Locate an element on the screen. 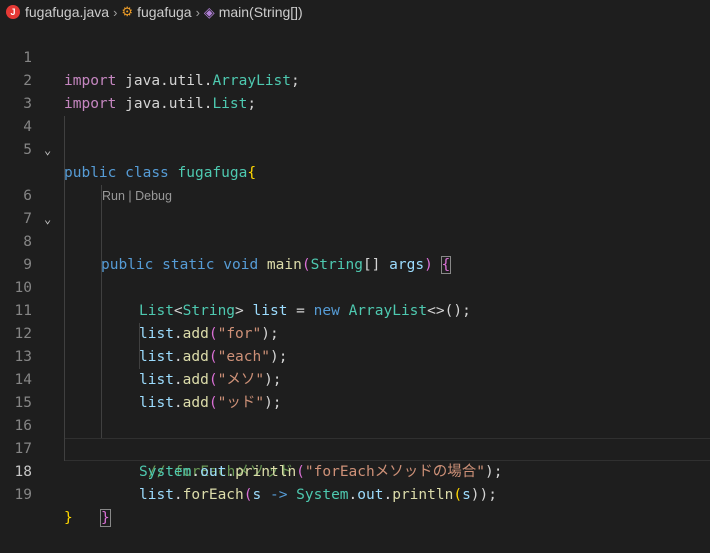 This screenshot has height=553, width=710. java-file-icon: J is located at coordinates (13, 12).